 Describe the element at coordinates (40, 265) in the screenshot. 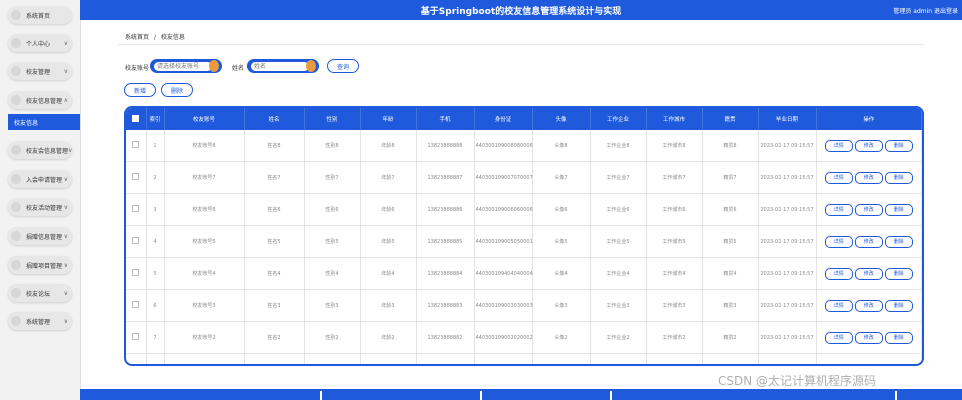

I see `sidebar-item: 捐赠项目管理 ∨` at that location.